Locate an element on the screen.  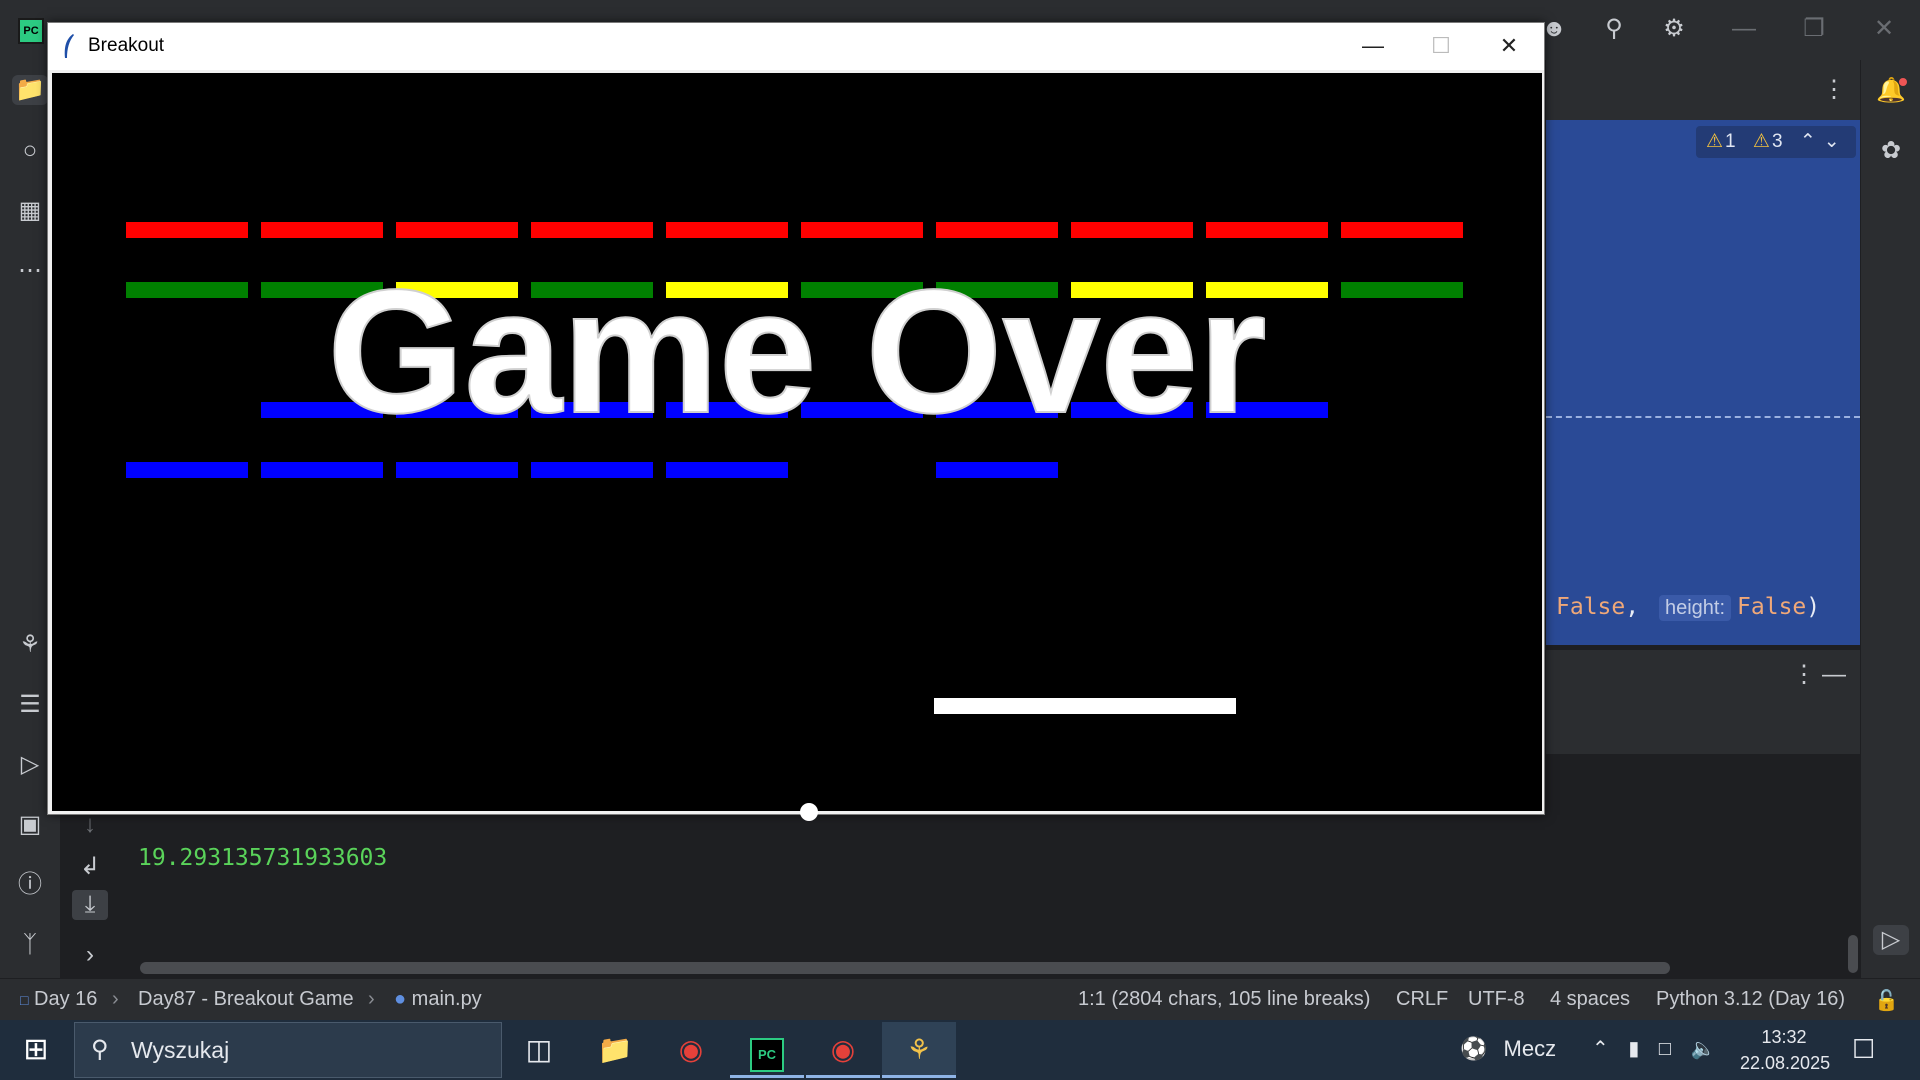
game-over-text: Game Over is located at coordinates (796, 352).